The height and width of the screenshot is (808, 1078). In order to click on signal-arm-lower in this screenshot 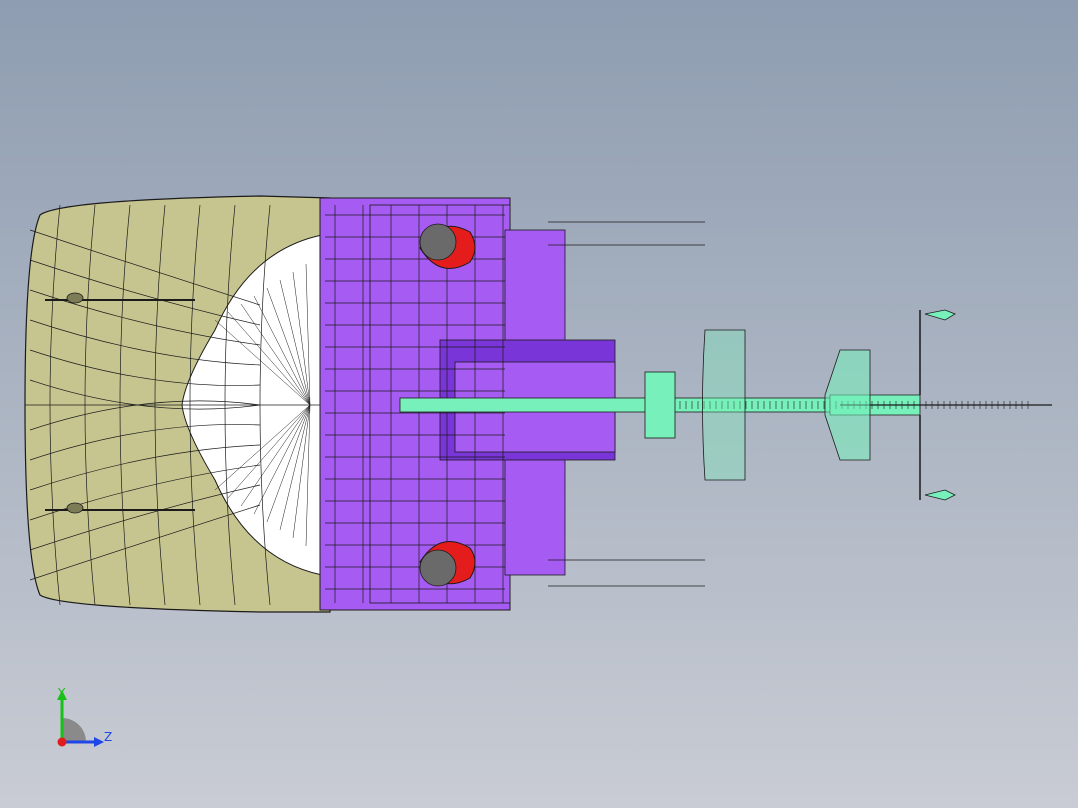, I will do `click(937, 458)`.